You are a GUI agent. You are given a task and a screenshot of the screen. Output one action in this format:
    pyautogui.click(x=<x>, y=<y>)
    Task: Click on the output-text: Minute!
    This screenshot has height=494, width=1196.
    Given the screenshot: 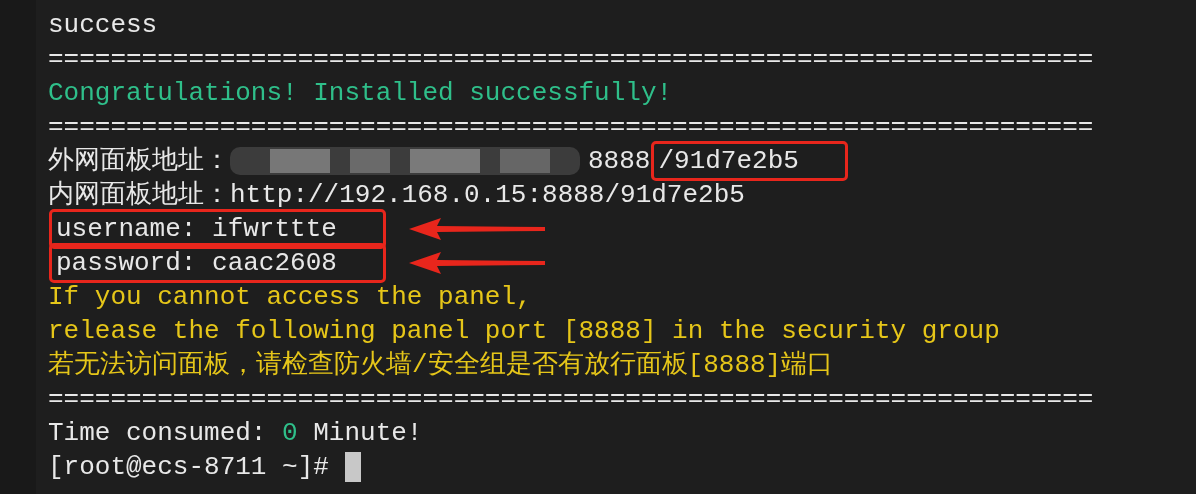 What is the action you would take?
    pyautogui.click(x=367, y=433)
    